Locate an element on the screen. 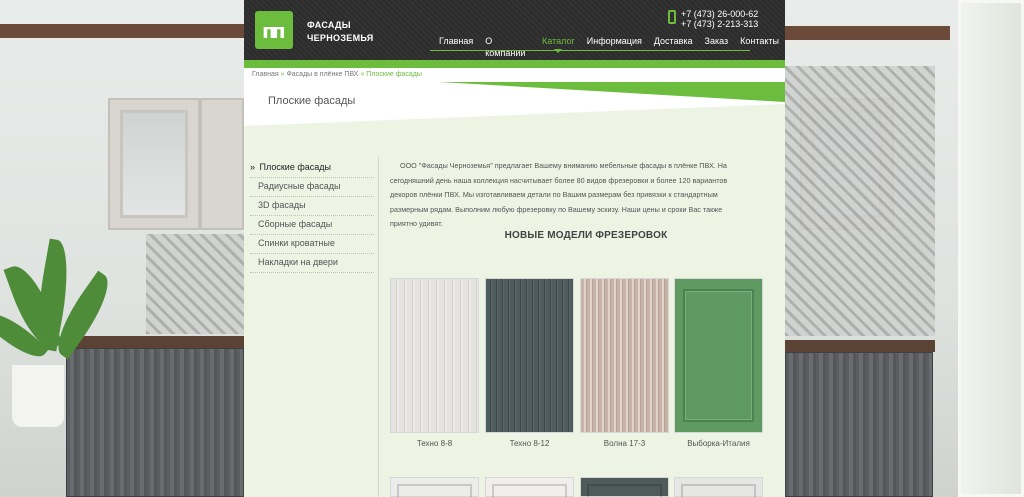 The image size is (1024, 497). plant-pot is located at coordinates (38, 396).